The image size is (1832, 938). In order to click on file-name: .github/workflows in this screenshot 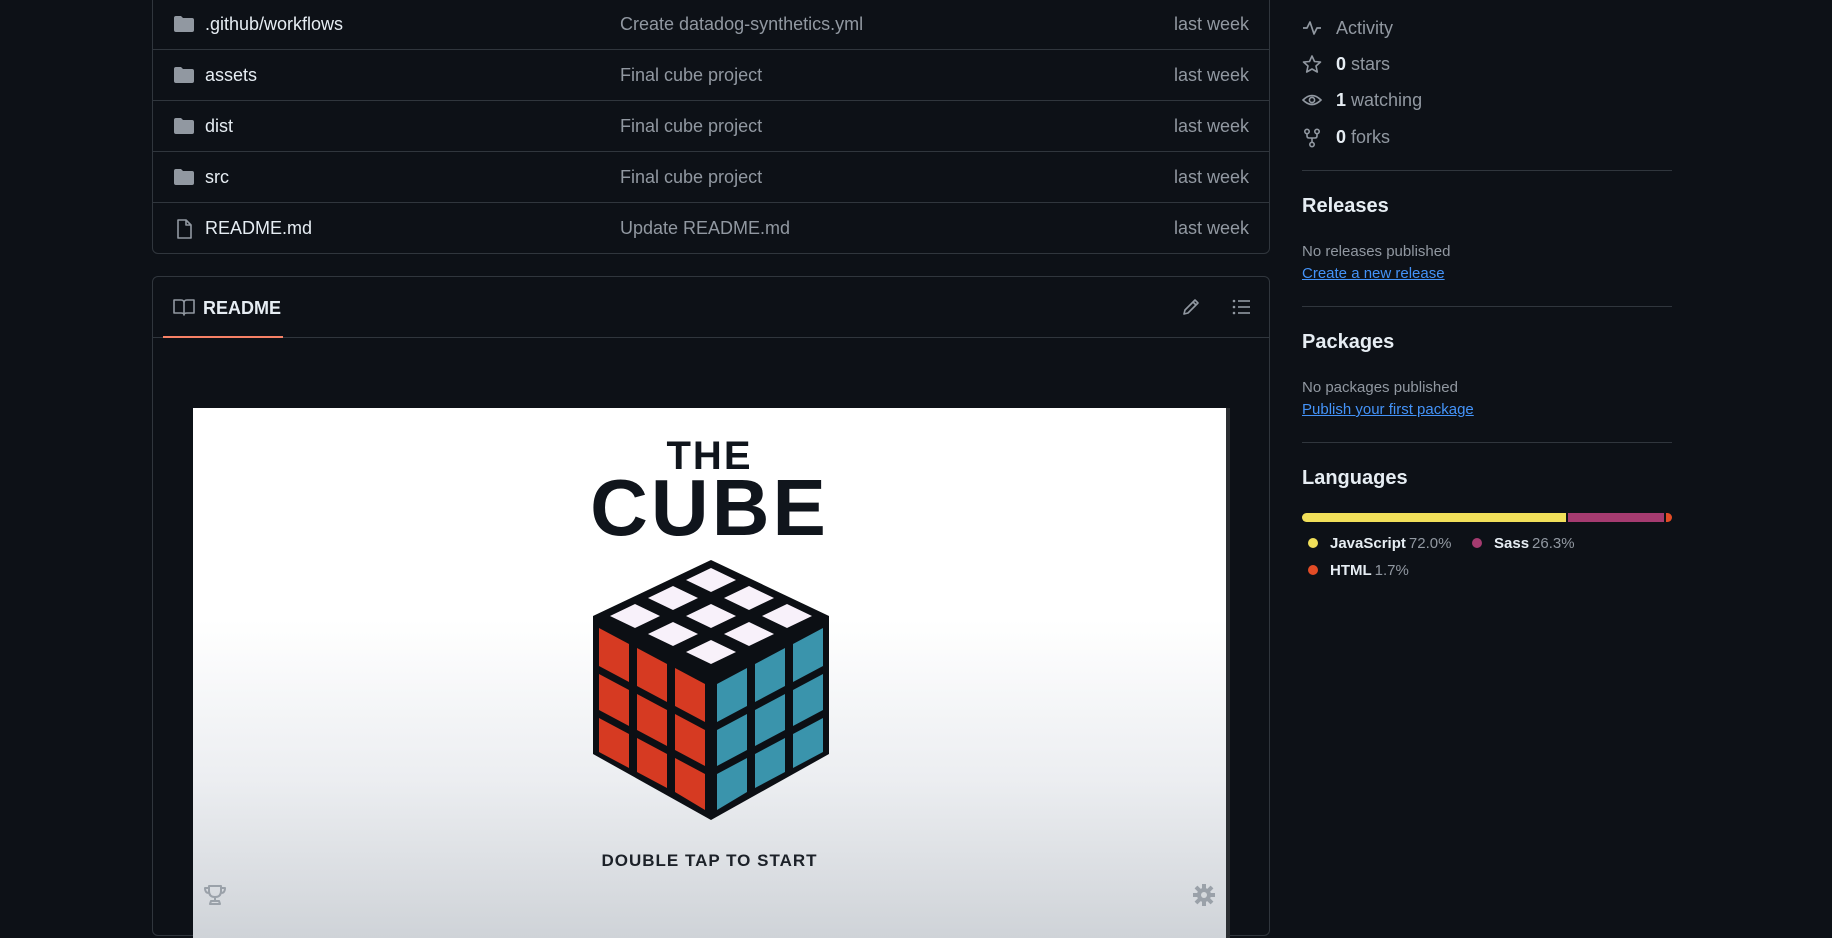, I will do `click(274, 24)`.